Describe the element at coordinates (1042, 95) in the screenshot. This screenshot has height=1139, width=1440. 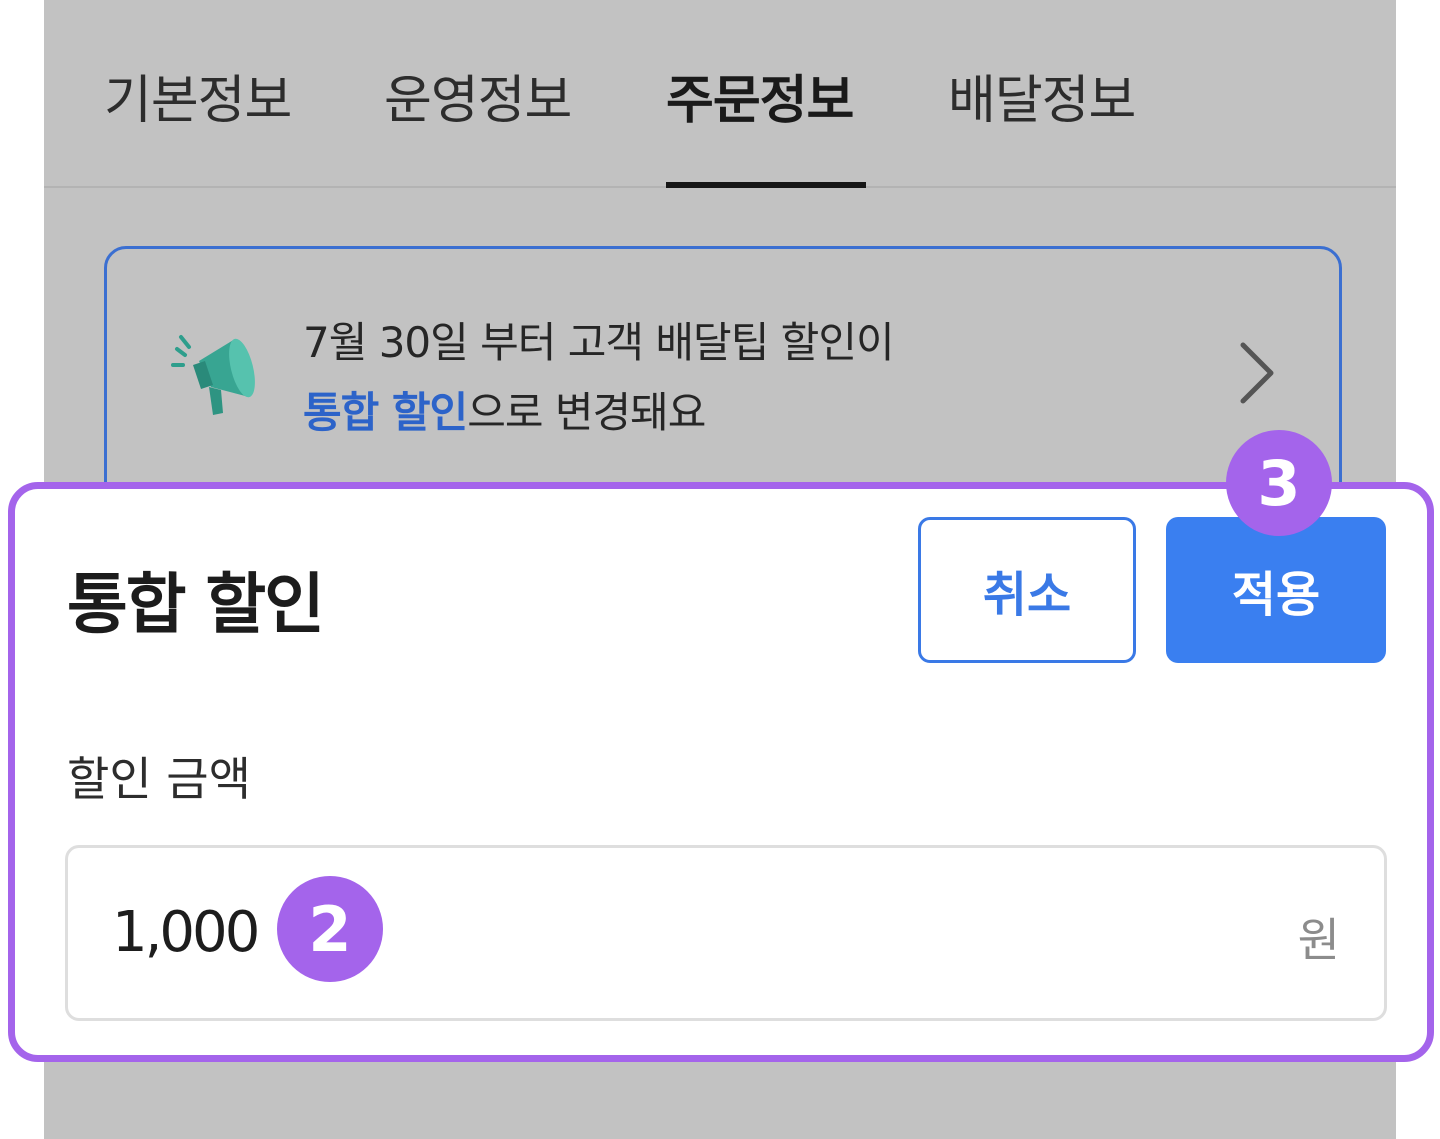
I see `tab-delivery-info: 배달정보` at that location.